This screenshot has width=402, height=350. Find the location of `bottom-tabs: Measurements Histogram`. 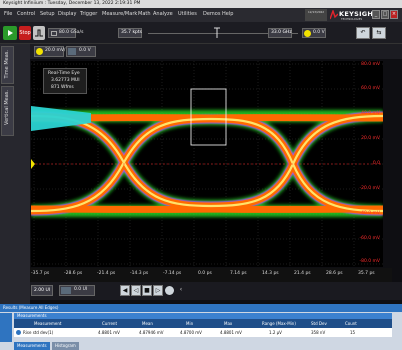

bottom-tabs: Measurements Histogram is located at coordinates (201, 346).